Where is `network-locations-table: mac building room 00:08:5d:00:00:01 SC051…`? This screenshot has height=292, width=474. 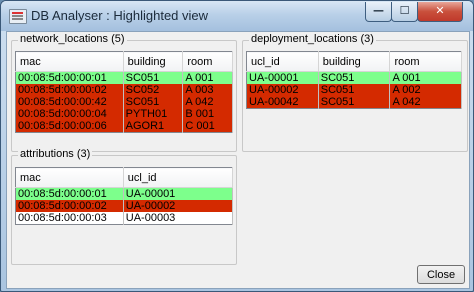 network-locations-table: mac building room 00:08:5d:00:00:01 SC051… is located at coordinates (124, 92).